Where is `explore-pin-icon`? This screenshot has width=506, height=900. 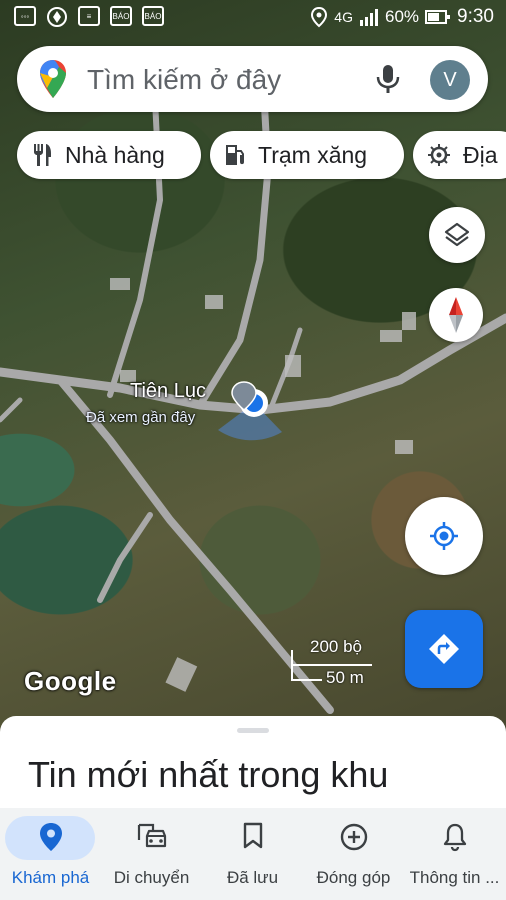 explore-pin-icon is located at coordinates (50, 837).